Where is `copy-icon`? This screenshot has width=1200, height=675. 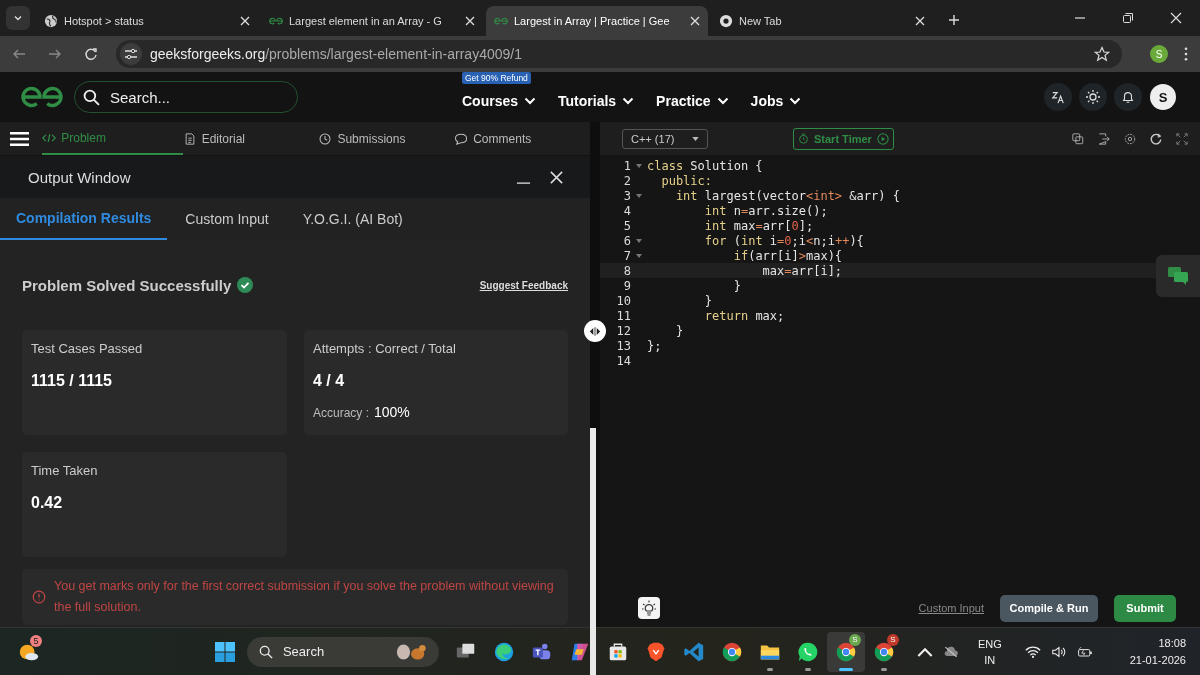
copy-icon is located at coordinates (1078, 138).